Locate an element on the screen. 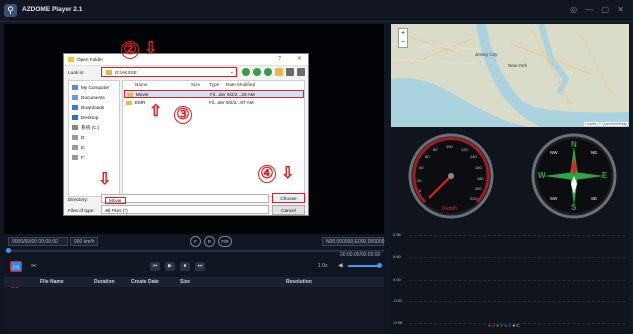  forward-icon is located at coordinates (257, 72).